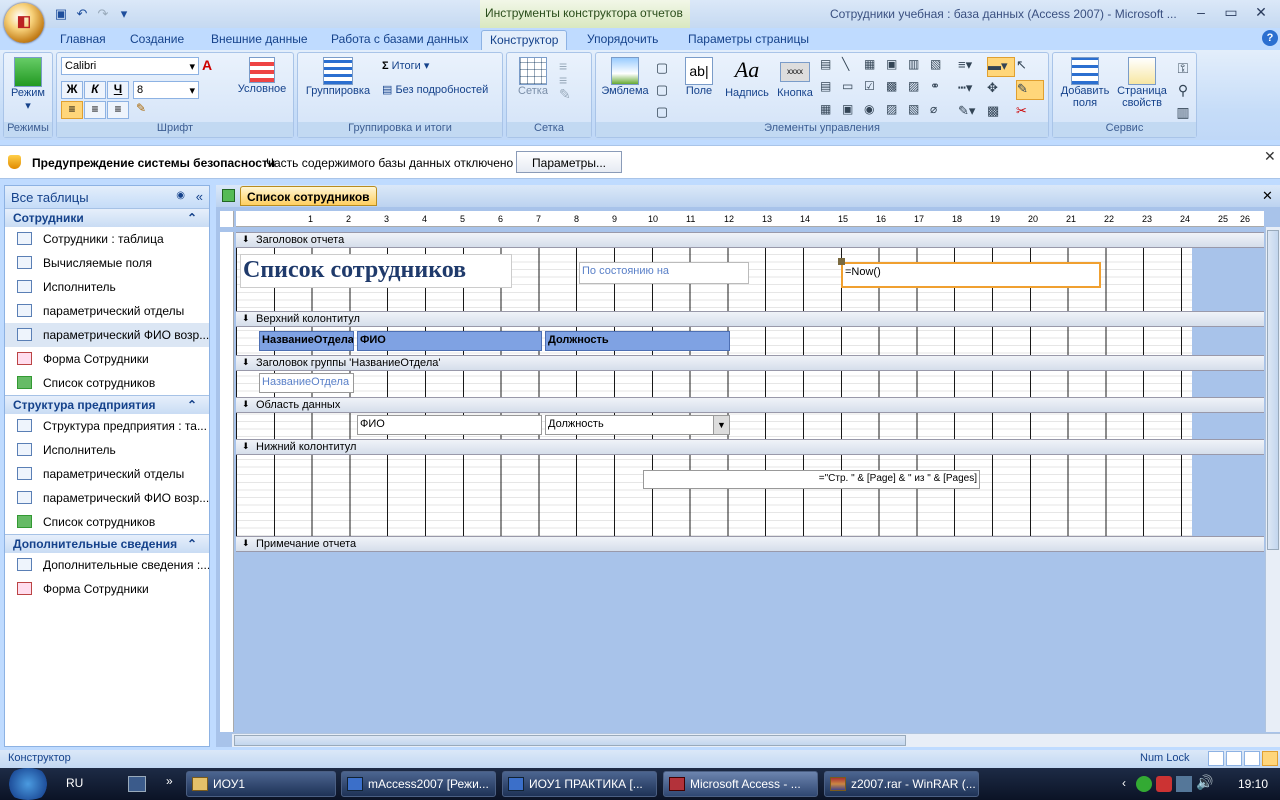  Describe the element at coordinates (524, 40) in the screenshot. I see `tab-design: Конструктор` at that location.